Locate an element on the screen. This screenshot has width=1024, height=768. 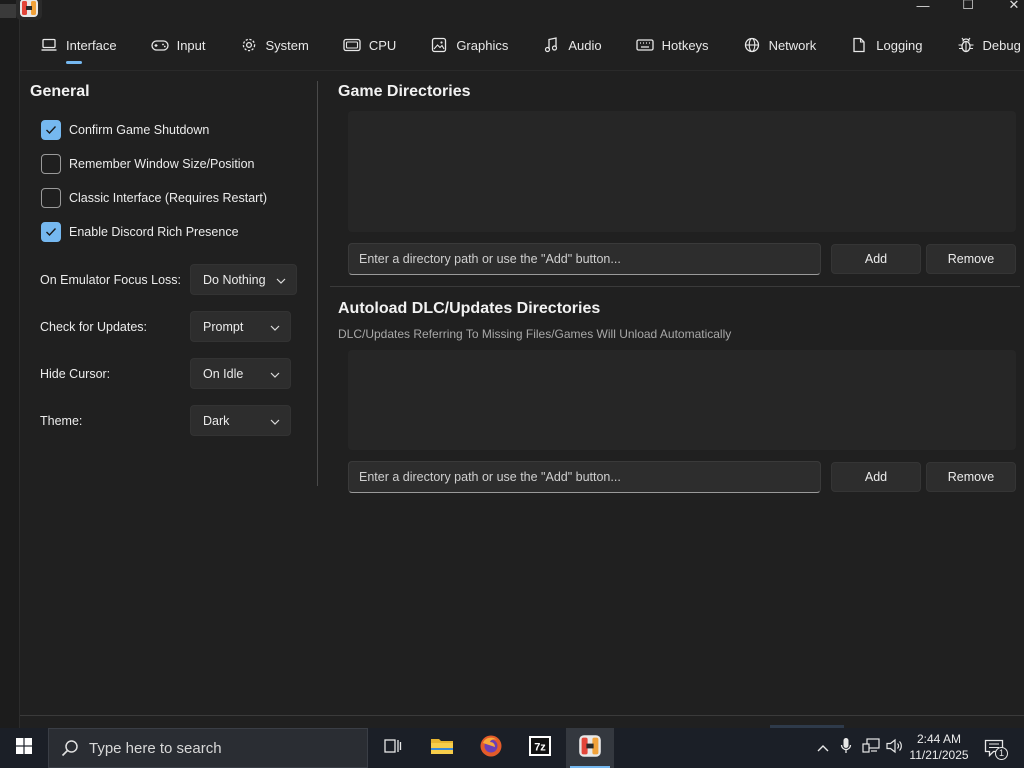
discord-rich-presence-checkbox: Enable Discord Rich Presence is located at coordinates (140, 232).